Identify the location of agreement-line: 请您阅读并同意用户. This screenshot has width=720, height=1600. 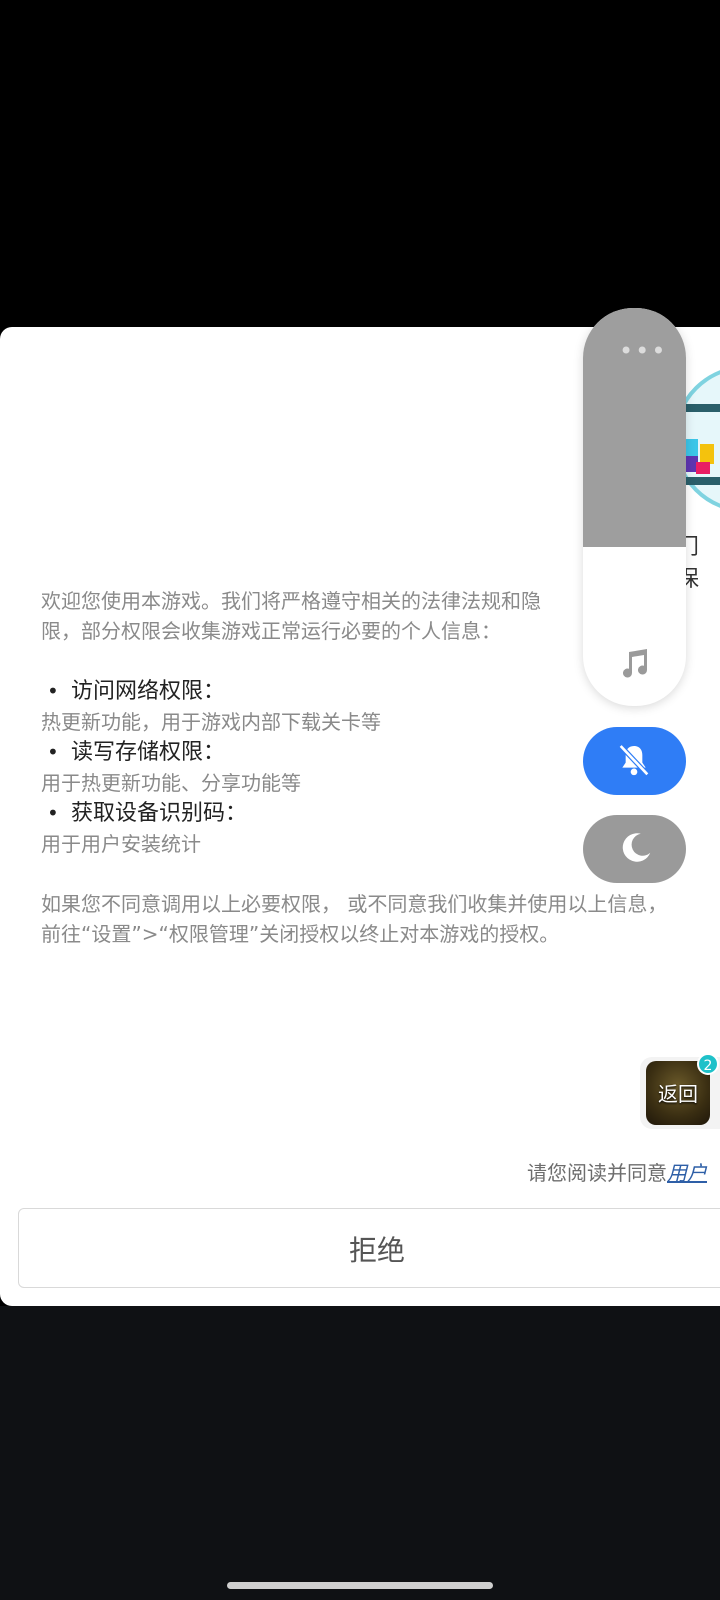
(617, 1171).